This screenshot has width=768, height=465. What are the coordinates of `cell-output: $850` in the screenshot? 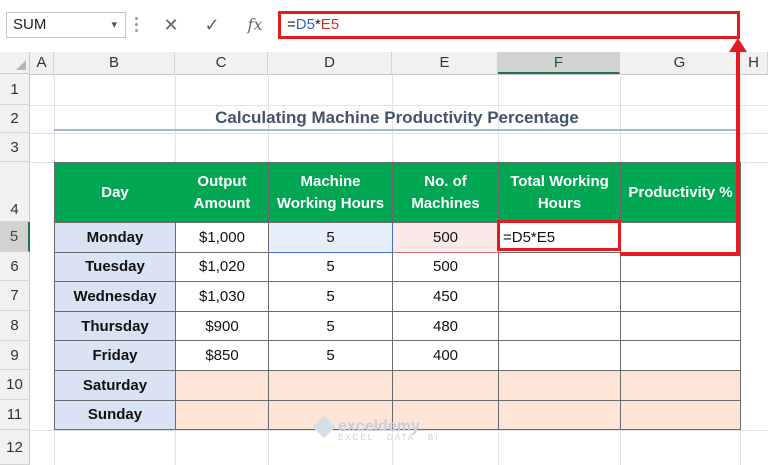 It's located at (222, 355).